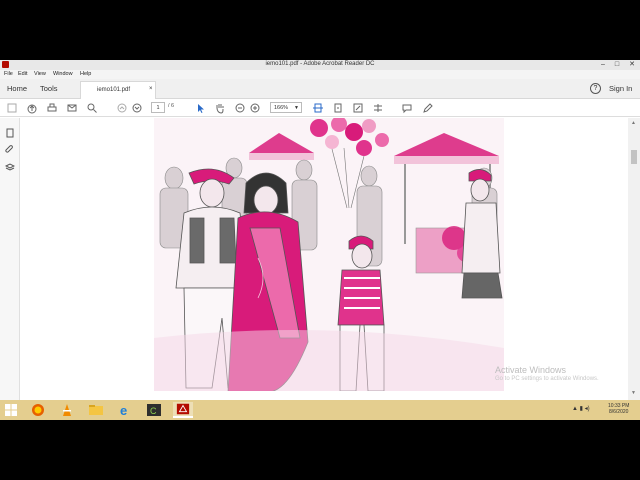 The width and height of the screenshot is (640, 480). Describe the element at coordinates (12, 108) in the screenshot. I see `create-pdf-icon` at that location.